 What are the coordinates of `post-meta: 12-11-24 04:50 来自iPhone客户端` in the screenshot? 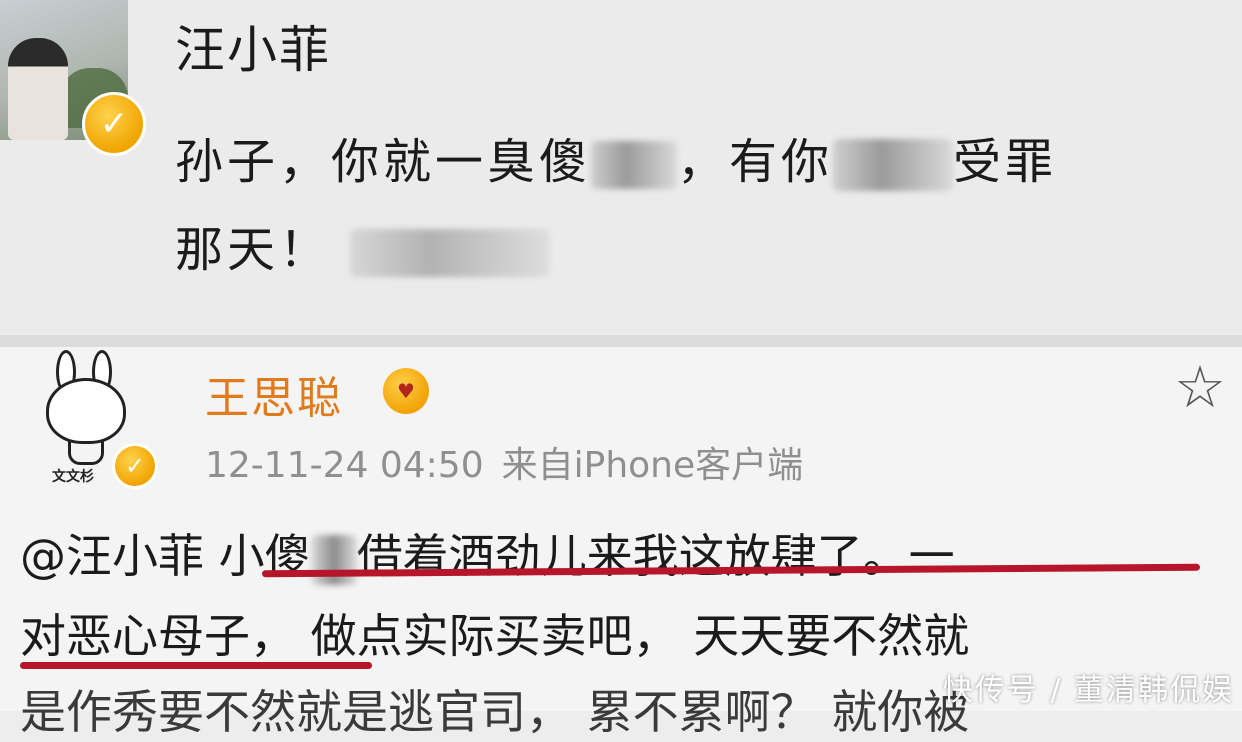 It's located at (504, 462).